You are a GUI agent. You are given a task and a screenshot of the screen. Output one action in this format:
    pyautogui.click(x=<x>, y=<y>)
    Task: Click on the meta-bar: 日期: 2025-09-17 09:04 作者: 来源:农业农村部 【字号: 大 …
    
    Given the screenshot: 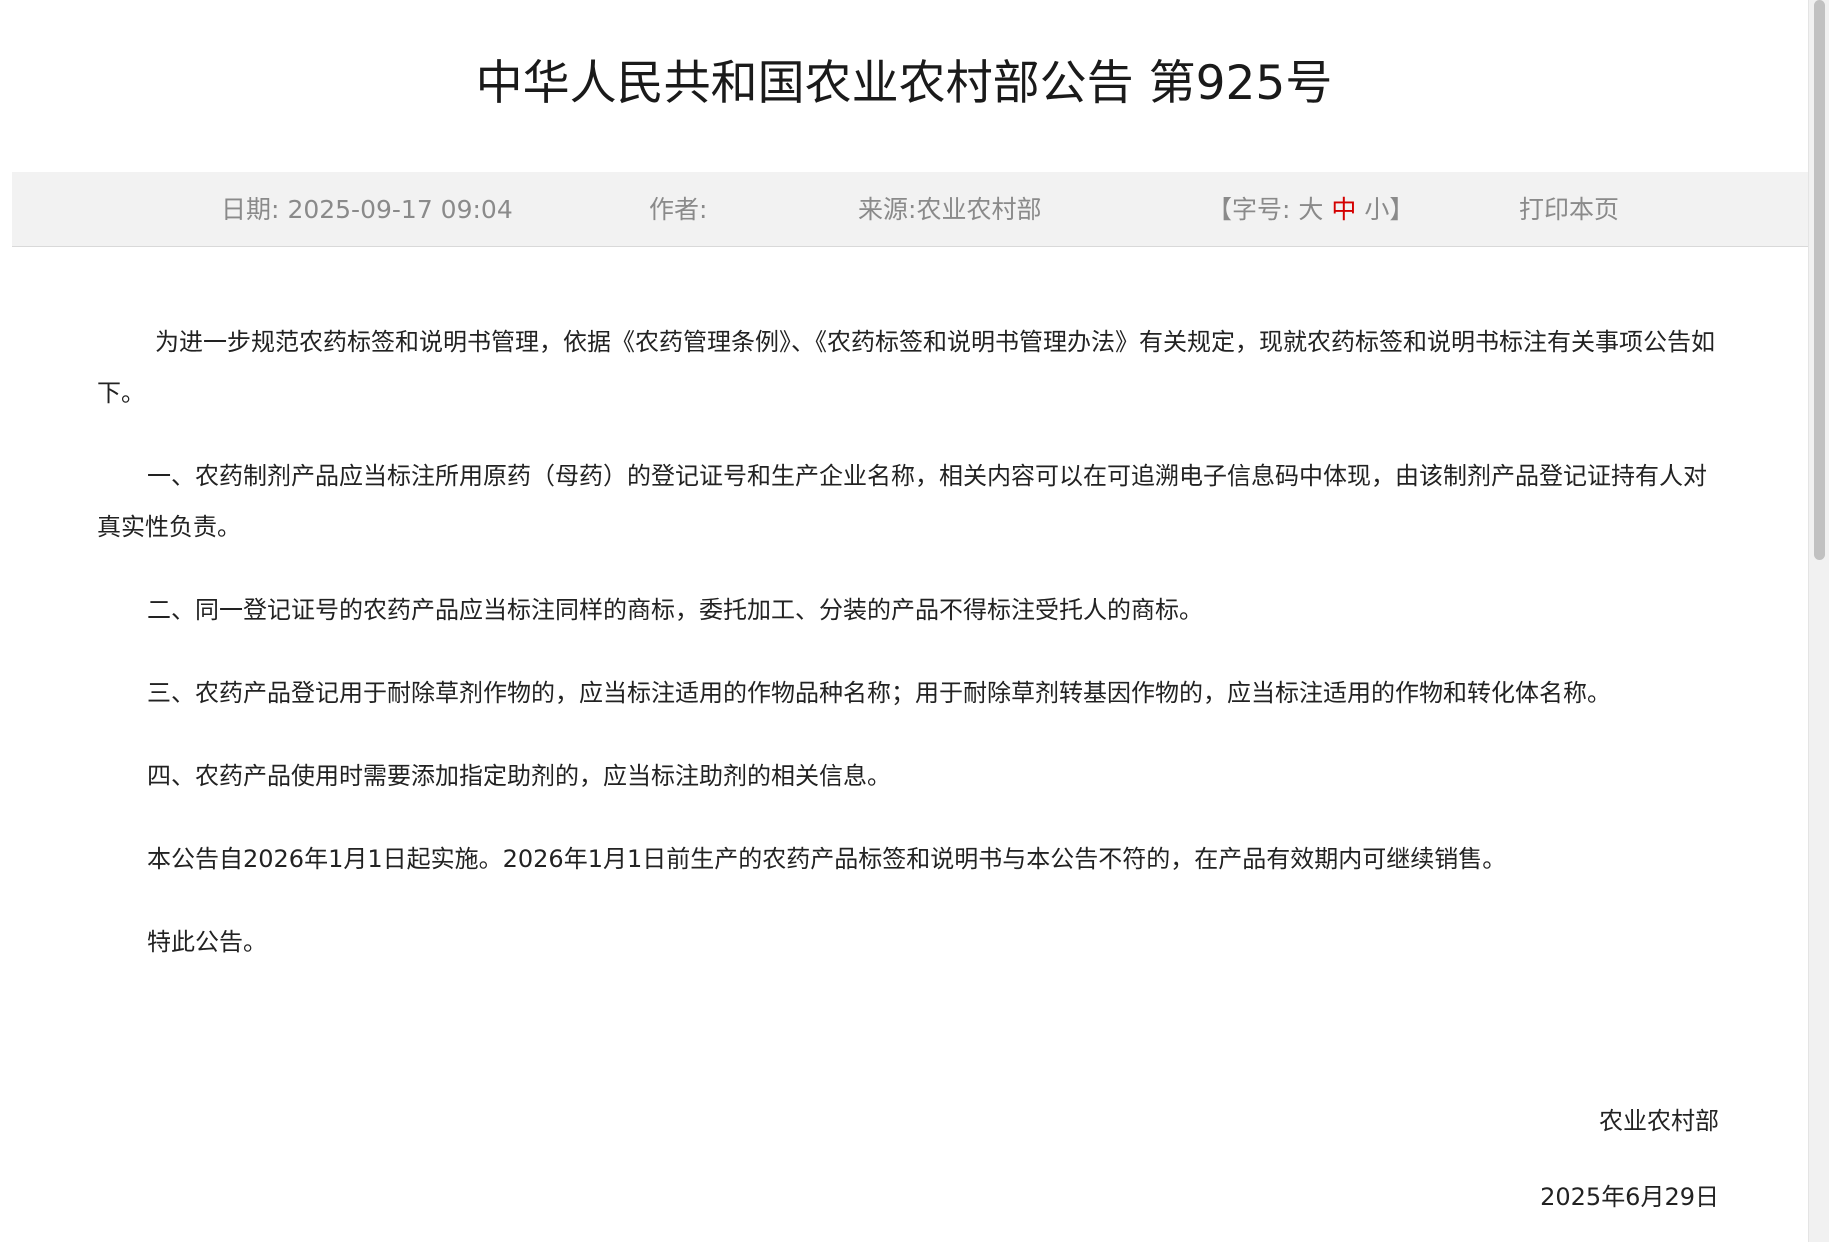 What is the action you would take?
    pyautogui.click(x=910, y=209)
    